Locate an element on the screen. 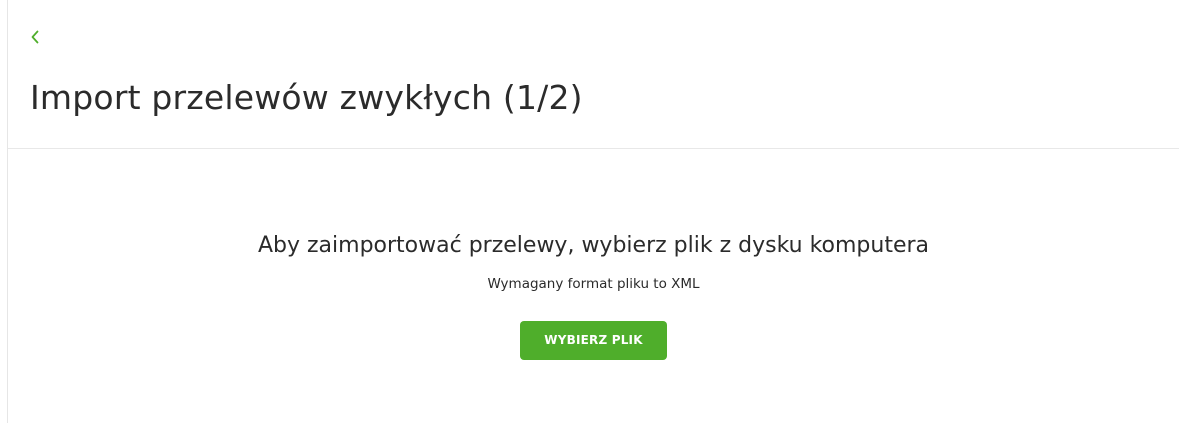 The width and height of the screenshot is (1179, 423). choose-file-button: WYBIERZ PLIK is located at coordinates (593, 340).